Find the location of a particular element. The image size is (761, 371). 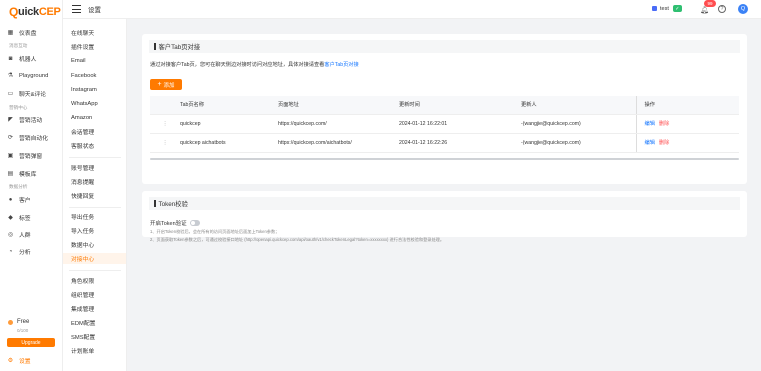

sidebar-item-customers: ● 客户 is located at coordinates (33, 199).